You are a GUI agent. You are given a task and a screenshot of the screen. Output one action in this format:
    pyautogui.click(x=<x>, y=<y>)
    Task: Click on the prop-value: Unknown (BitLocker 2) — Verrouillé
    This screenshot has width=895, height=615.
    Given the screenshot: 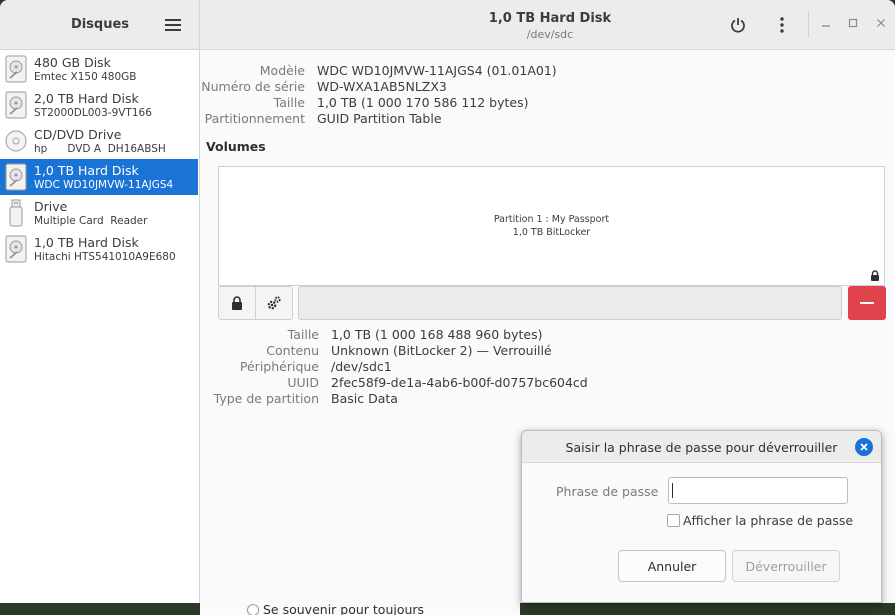 What is the action you would take?
    pyautogui.click(x=441, y=350)
    